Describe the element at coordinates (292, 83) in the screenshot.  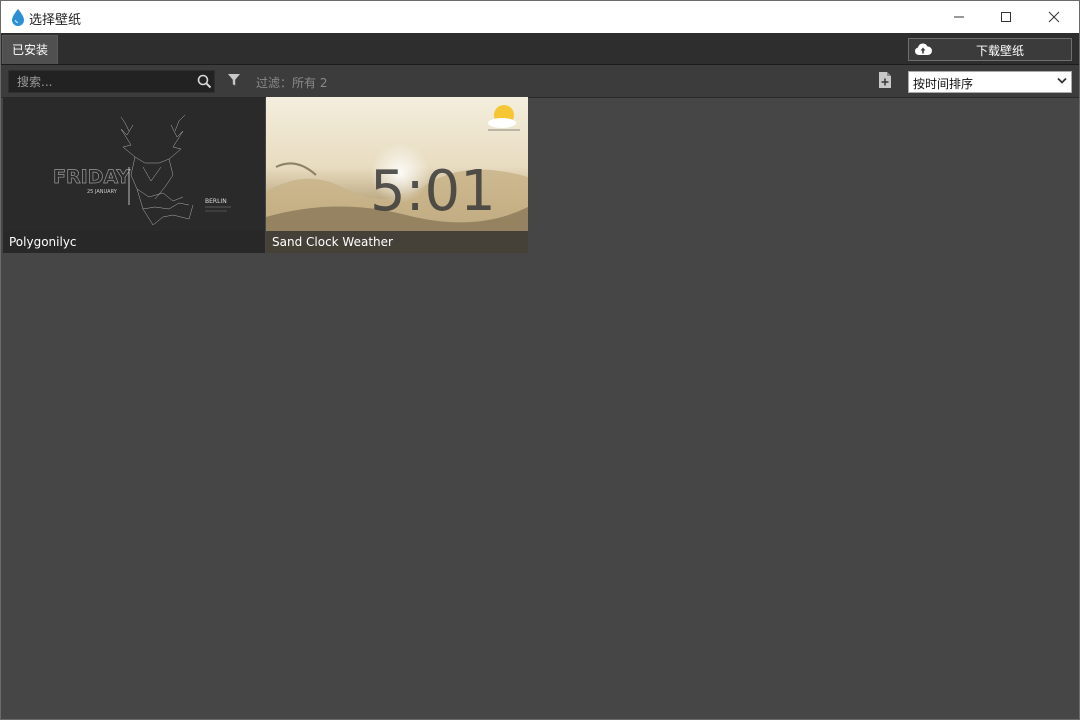
I see `filter-status: 过滤：所有 2` at that location.